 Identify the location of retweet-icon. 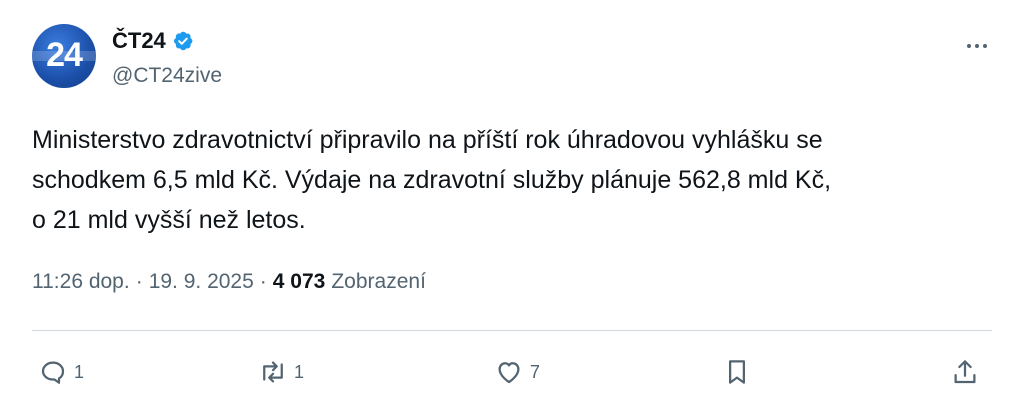
(273, 372).